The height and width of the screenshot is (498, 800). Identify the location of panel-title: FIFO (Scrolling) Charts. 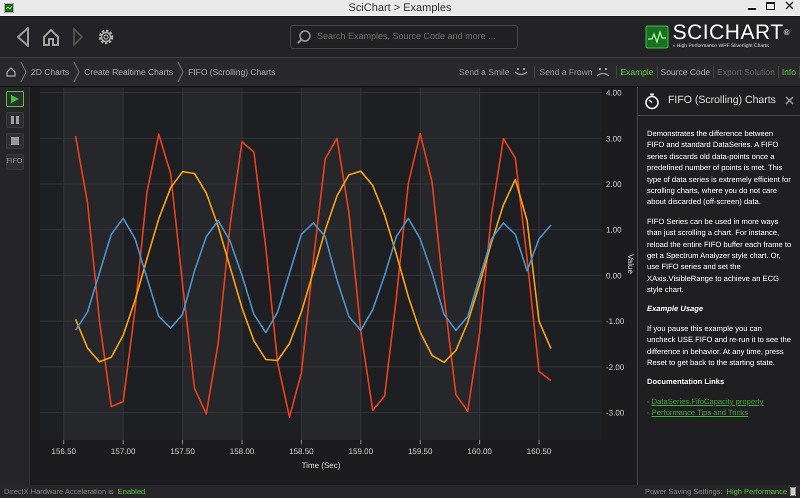
(722, 100).